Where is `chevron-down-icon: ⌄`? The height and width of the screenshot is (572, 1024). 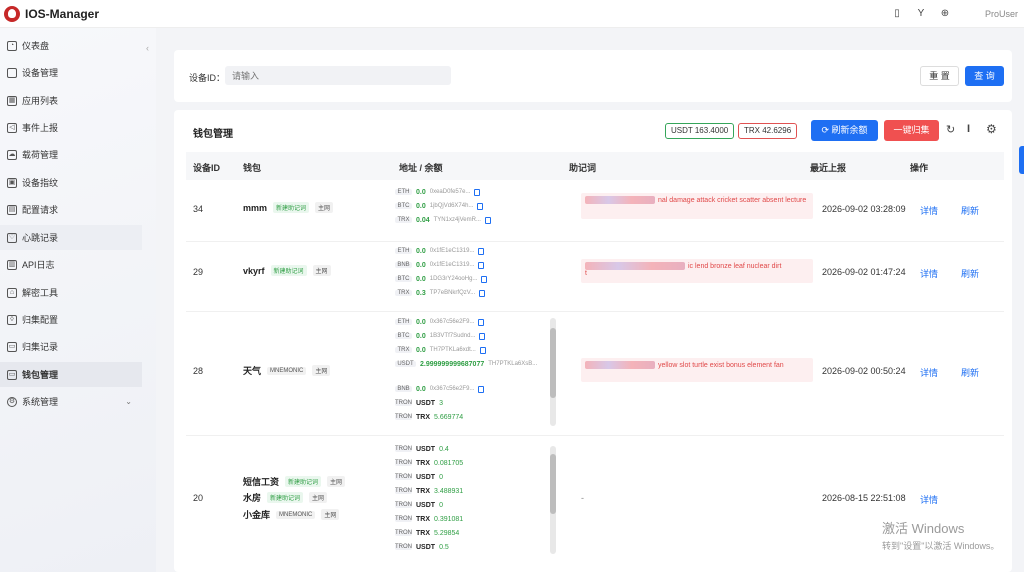 chevron-down-icon: ⌄ is located at coordinates (128, 401).